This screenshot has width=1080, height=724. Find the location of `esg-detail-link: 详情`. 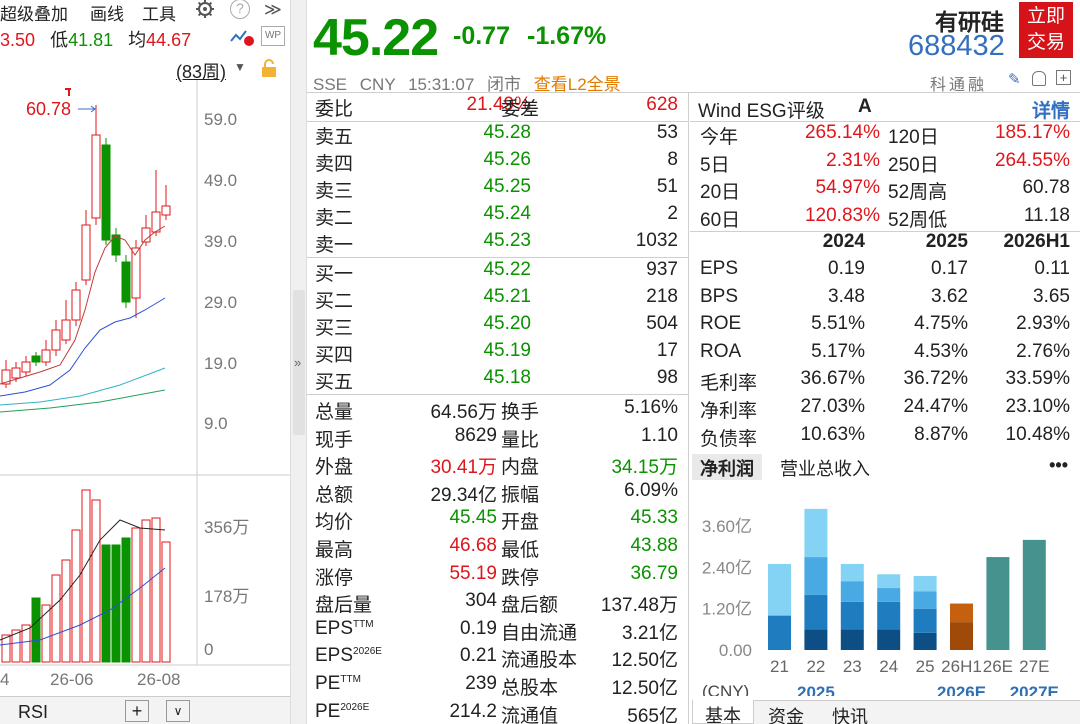

esg-detail-link: 详情 is located at coordinates (1051, 109).